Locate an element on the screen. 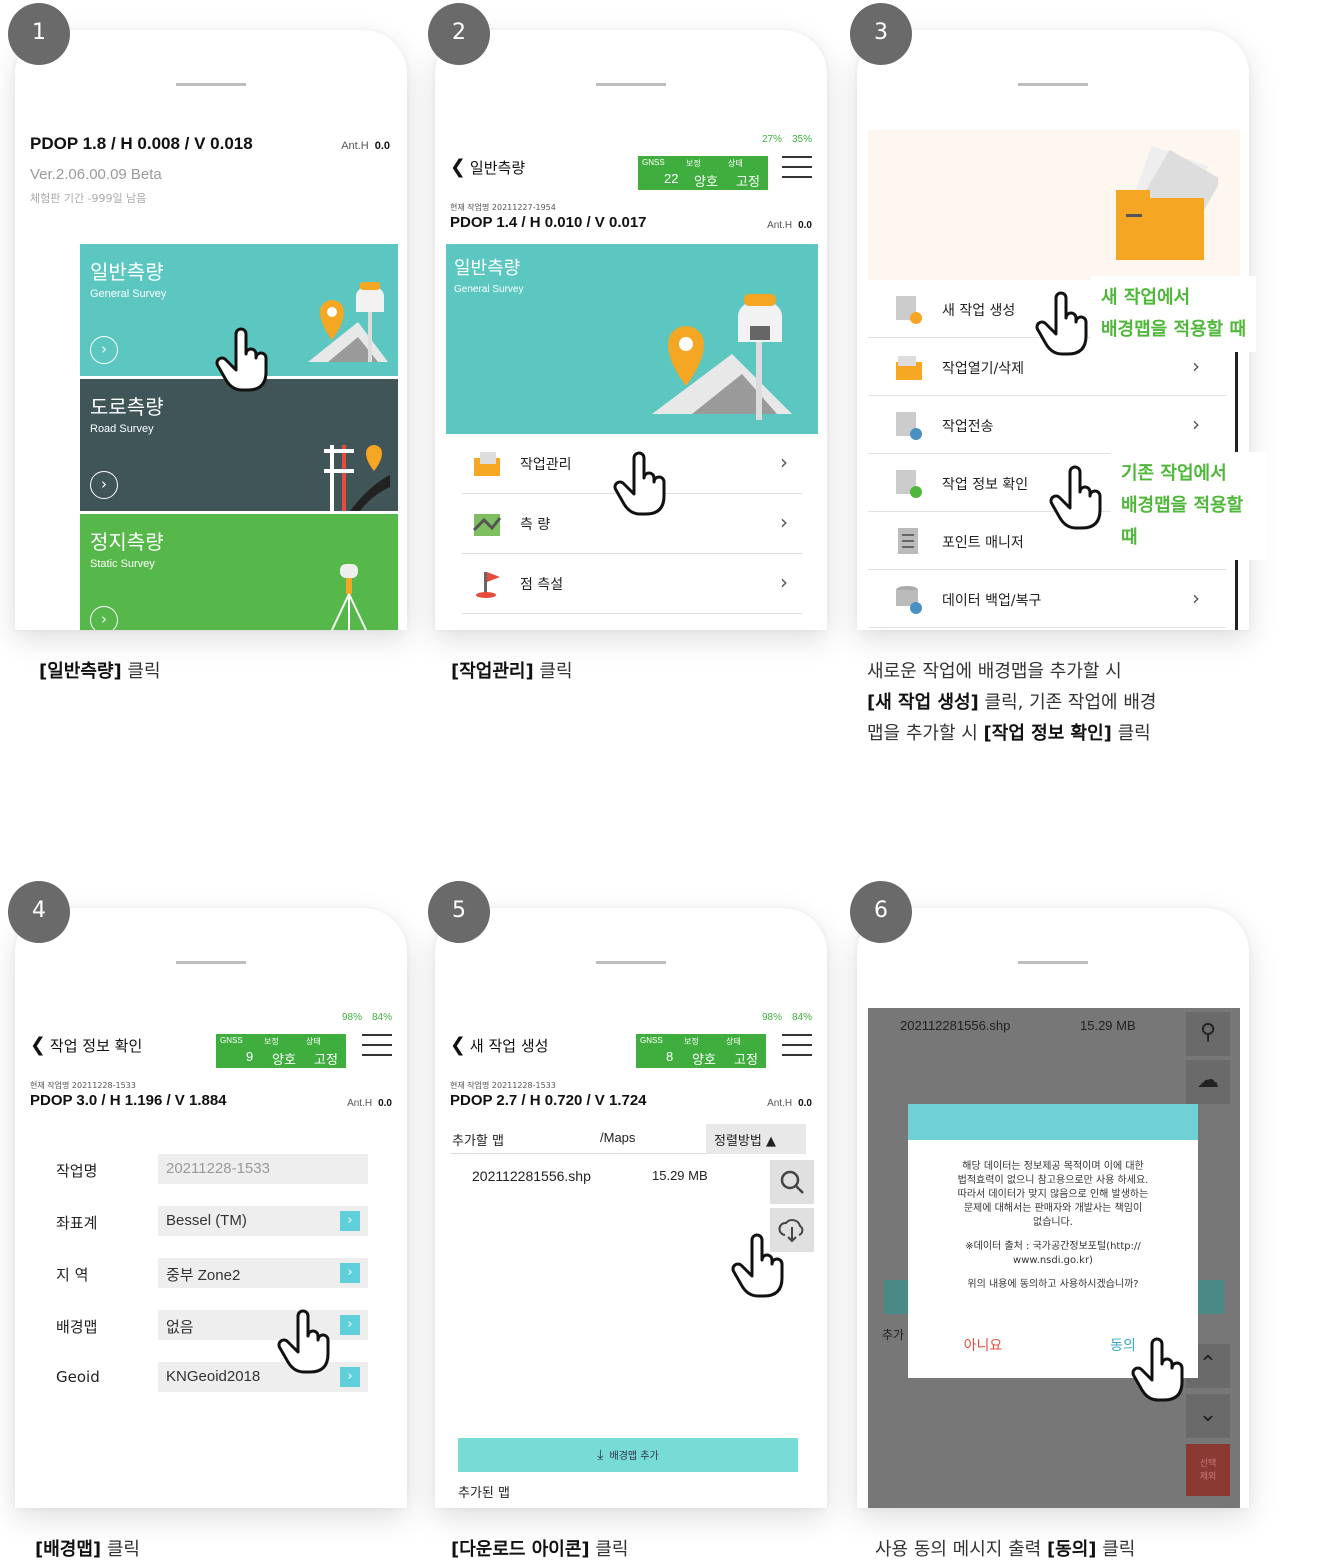 The height and width of the screenshot is (1560, 1324). survey-map-icon is located at coordinates (722, 357).